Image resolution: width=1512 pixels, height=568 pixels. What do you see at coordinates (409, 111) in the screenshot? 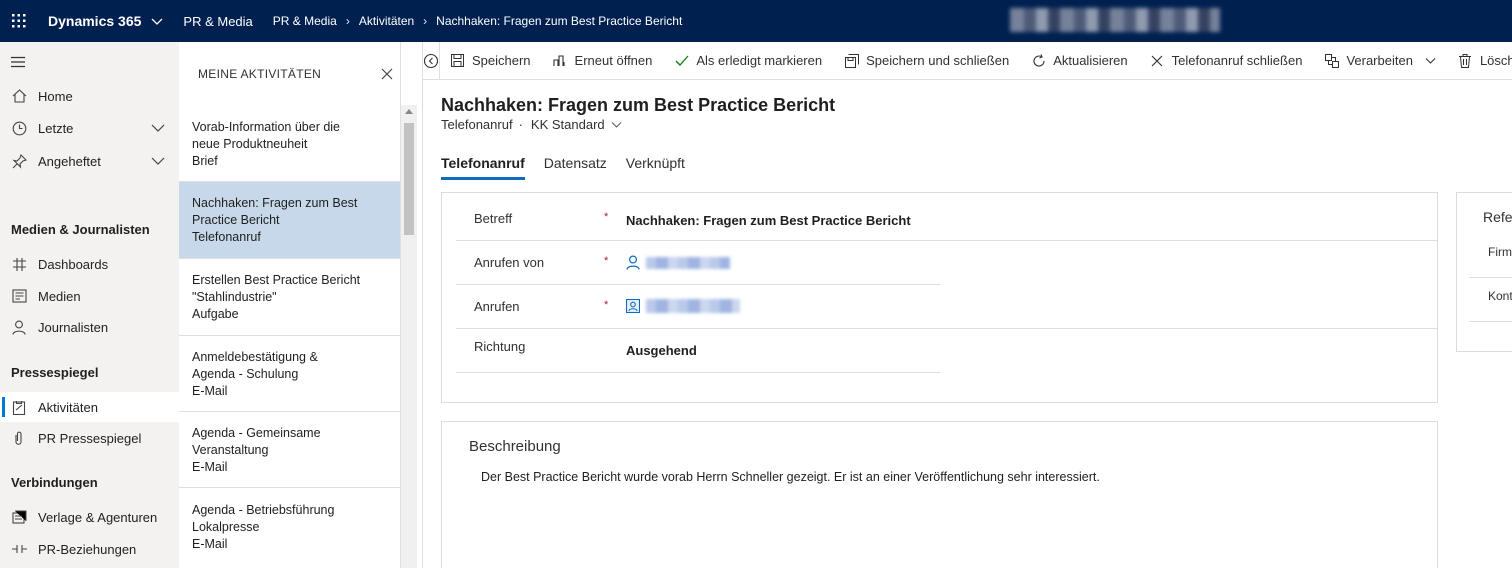
I see `scroll-up-arrow-icon` at bounding box center [409, 111].